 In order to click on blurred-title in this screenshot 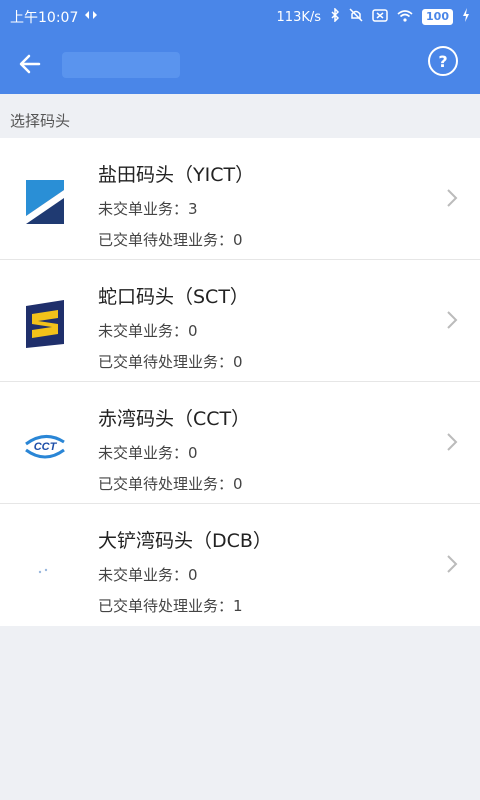, I will do `click(121, 65)`.